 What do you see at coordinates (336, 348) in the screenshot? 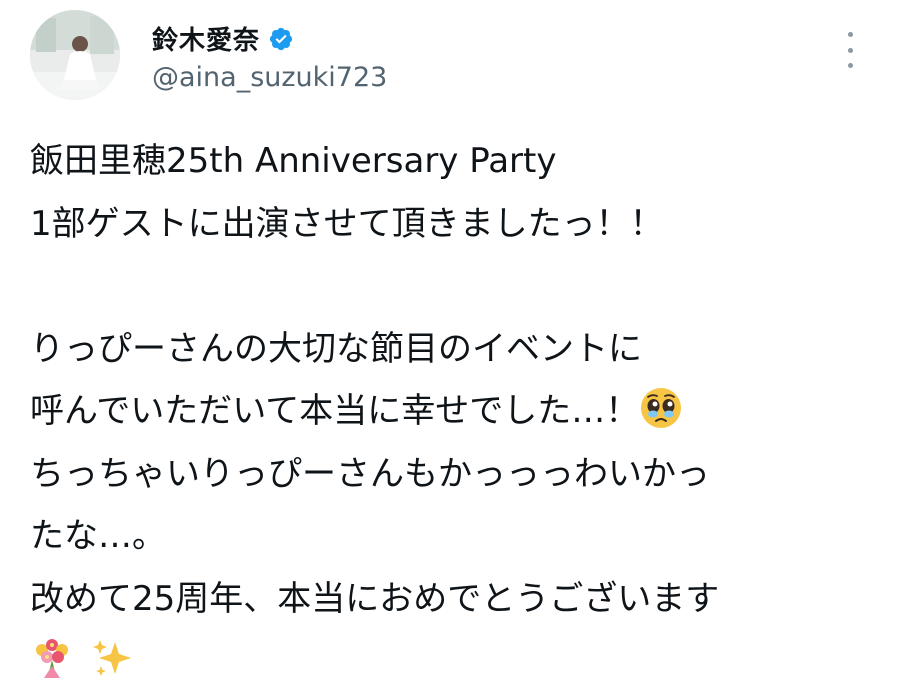
I see `post-line: りっぴーさんの大切な節目のイベントに` at bounding box center [336, 348].